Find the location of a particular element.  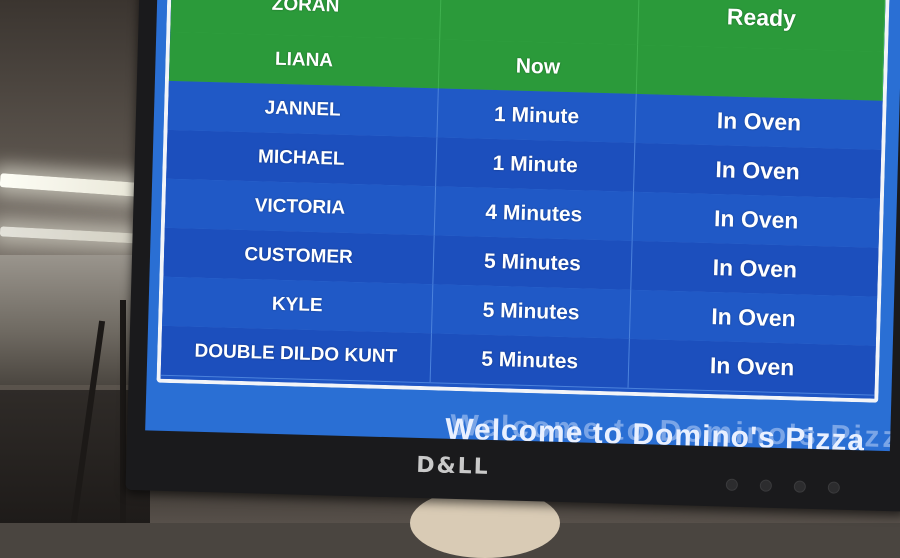

order-status is located at coordinates (760, 72).